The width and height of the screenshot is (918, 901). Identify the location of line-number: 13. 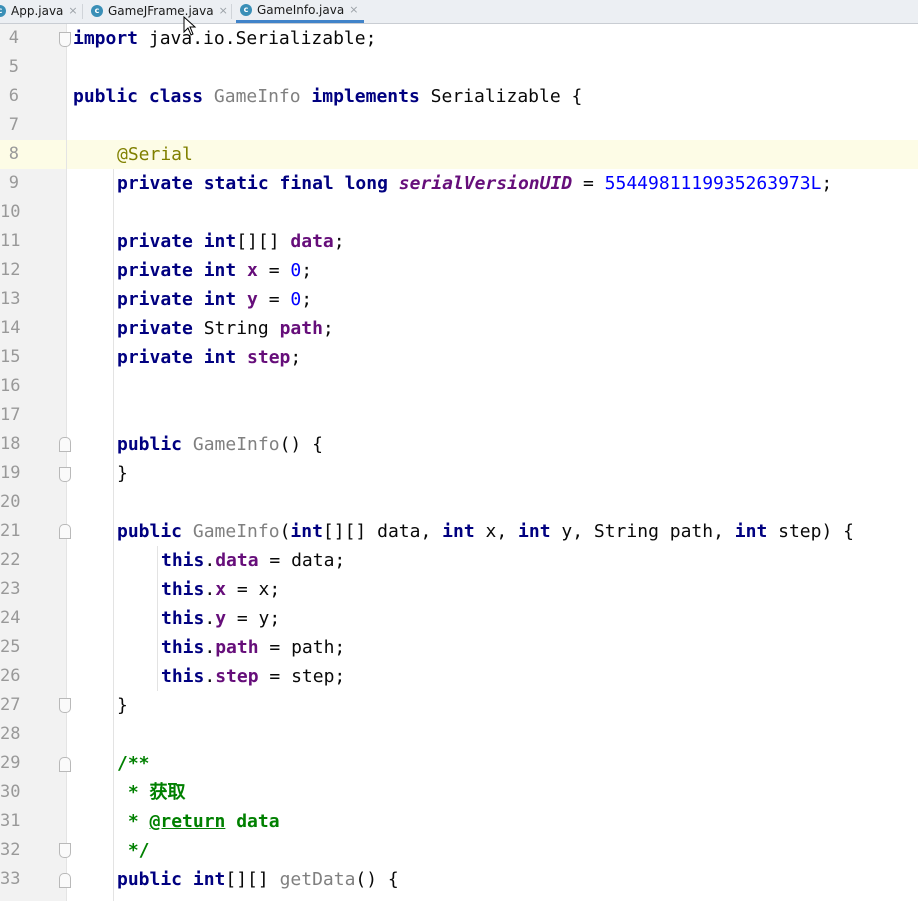
(10, 299).